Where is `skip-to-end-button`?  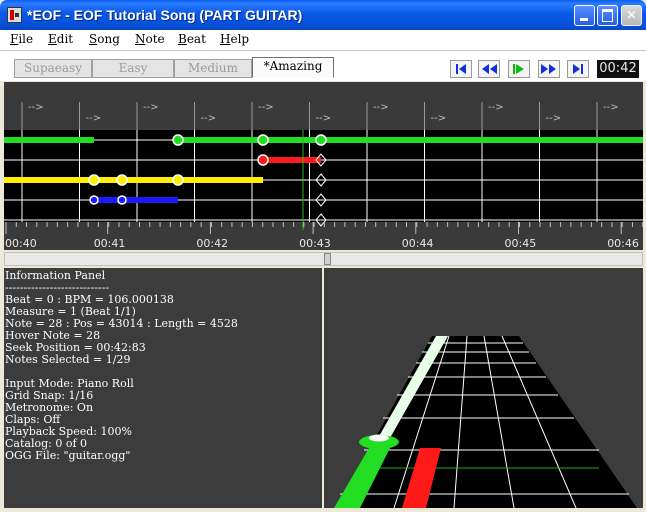 skip-to-end-button is located at coordinates (578, 69).